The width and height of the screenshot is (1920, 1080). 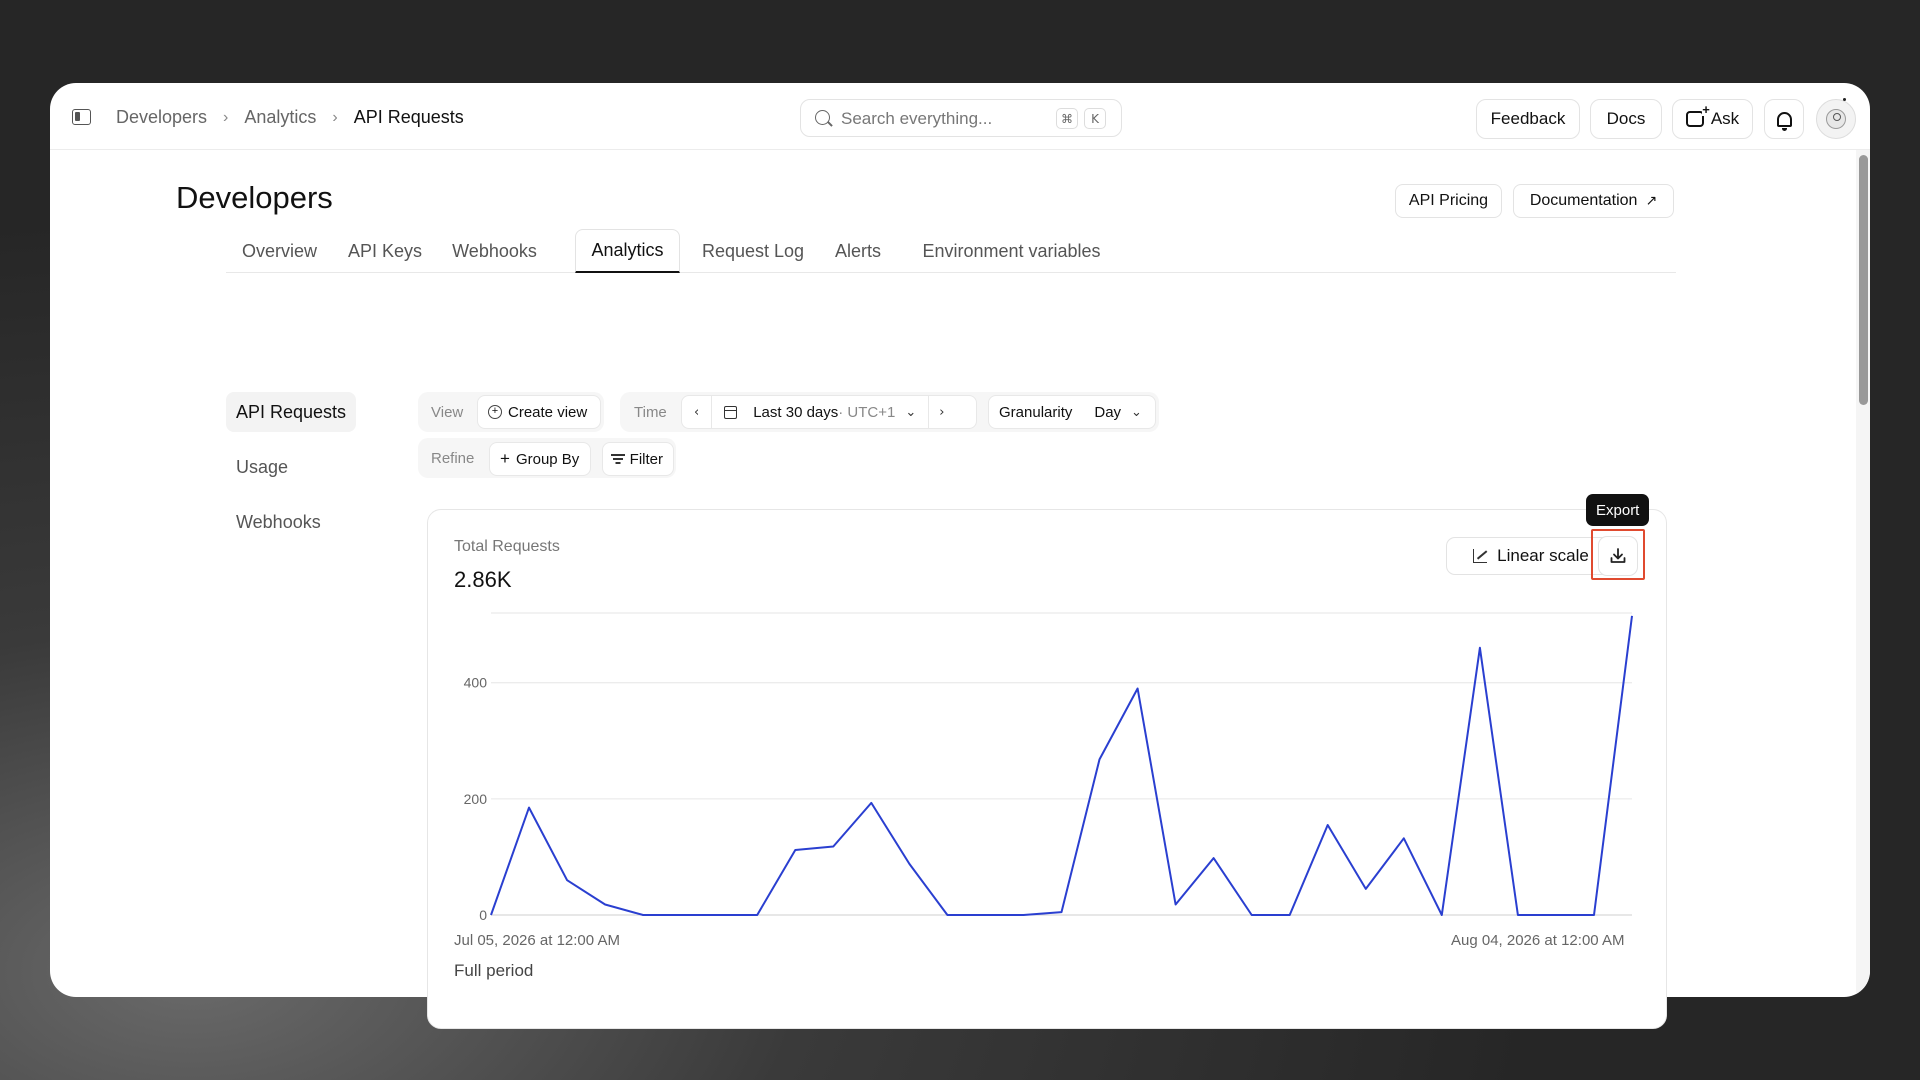 I want to click on y-axis-ticks: 0 200 400, so click(x=476, y=799).